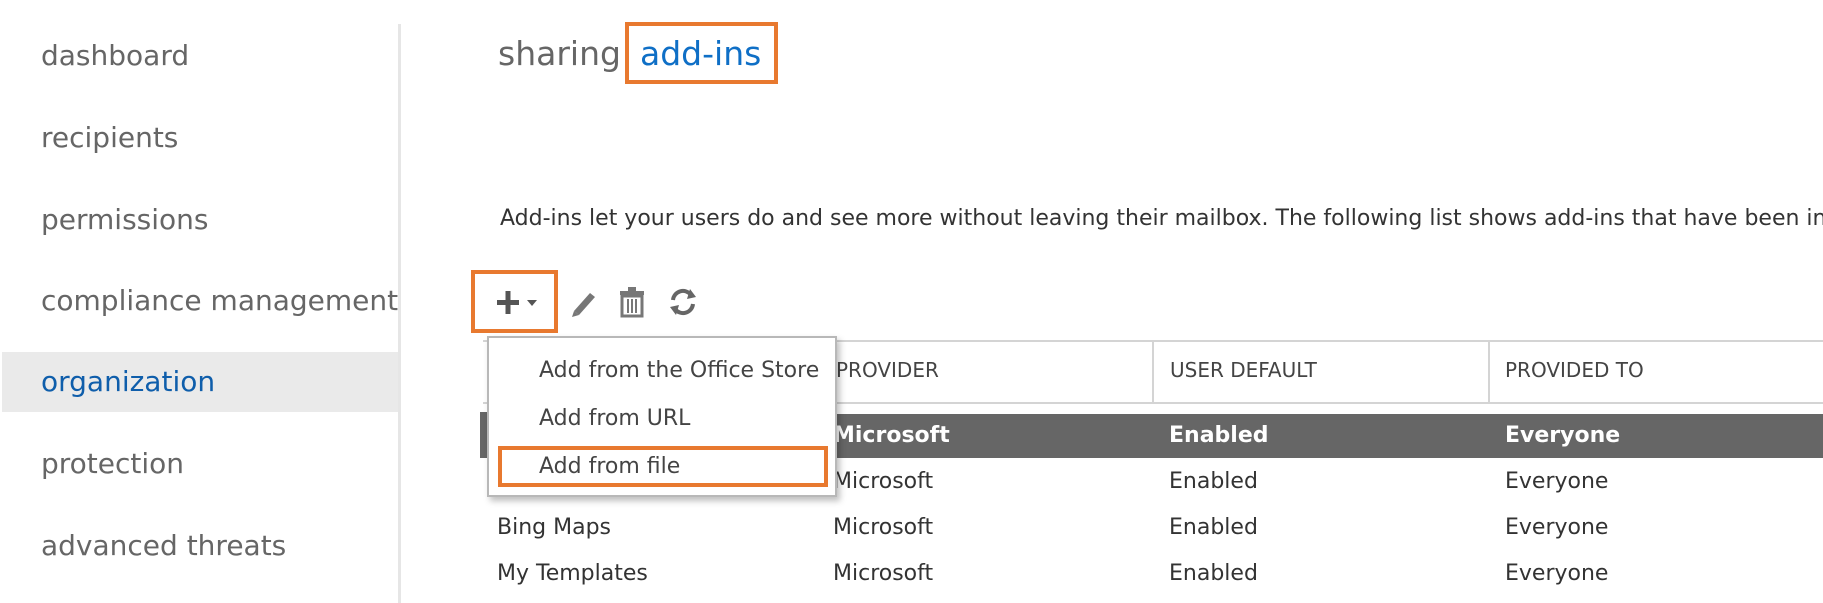  Describe the element at coordinates (1574, 370) in the screenshot. I see `column-header-provided-to: PROVIDED TO` at that location.